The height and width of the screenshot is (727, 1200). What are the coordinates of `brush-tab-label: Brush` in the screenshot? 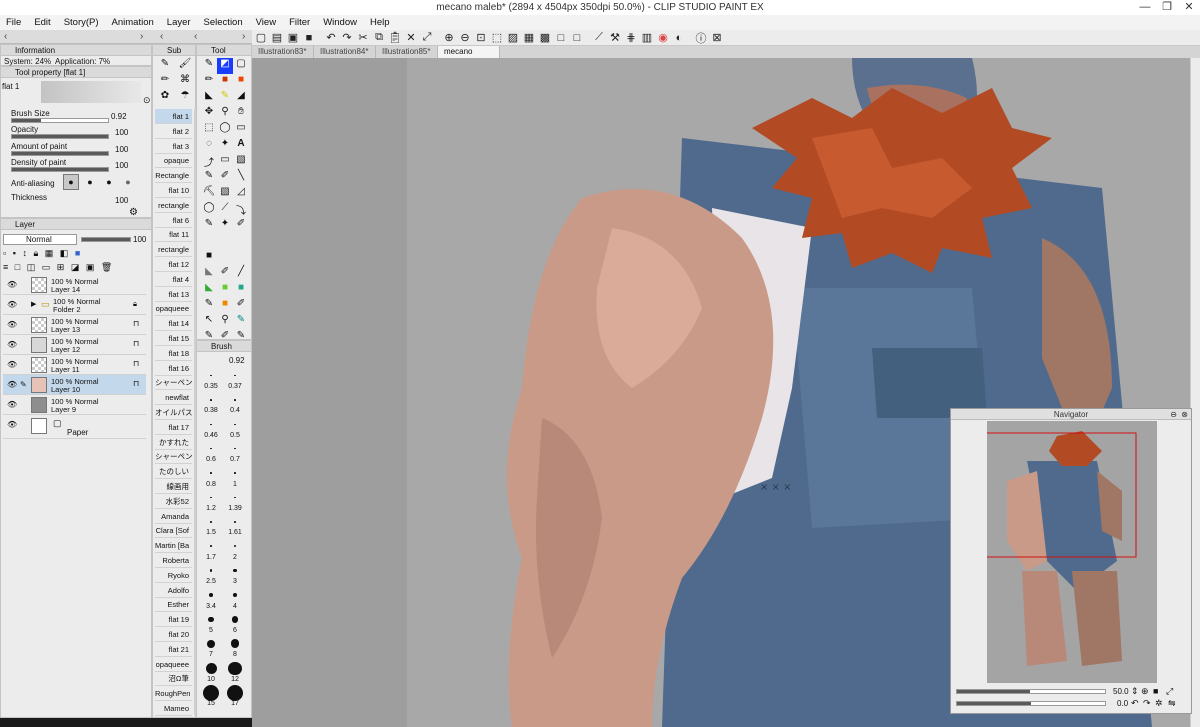 It's located at (221, 346).